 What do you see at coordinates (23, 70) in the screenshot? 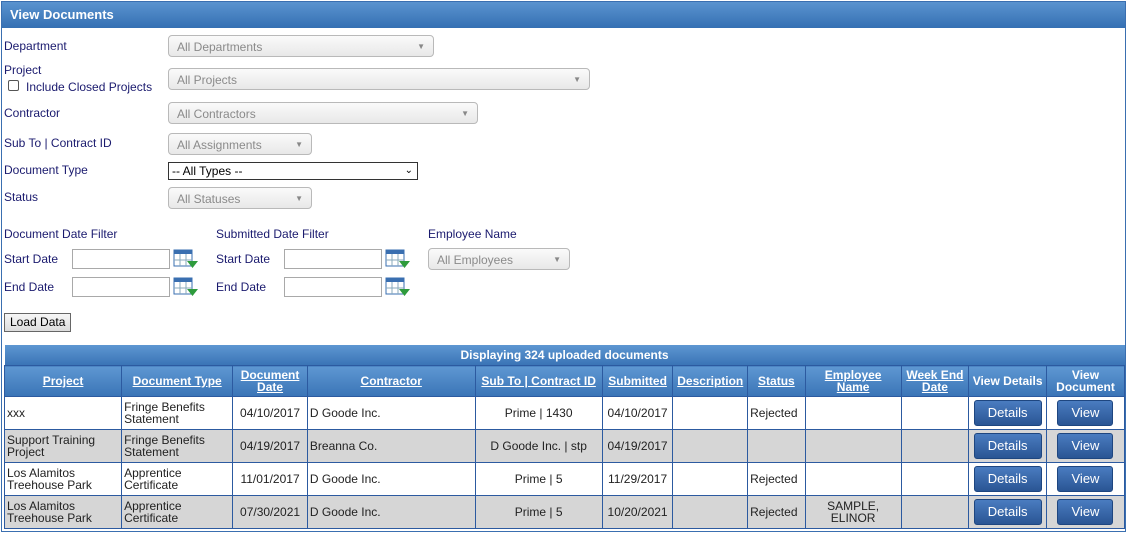
I see `project-label: Project` at bounding box center [23, 70].